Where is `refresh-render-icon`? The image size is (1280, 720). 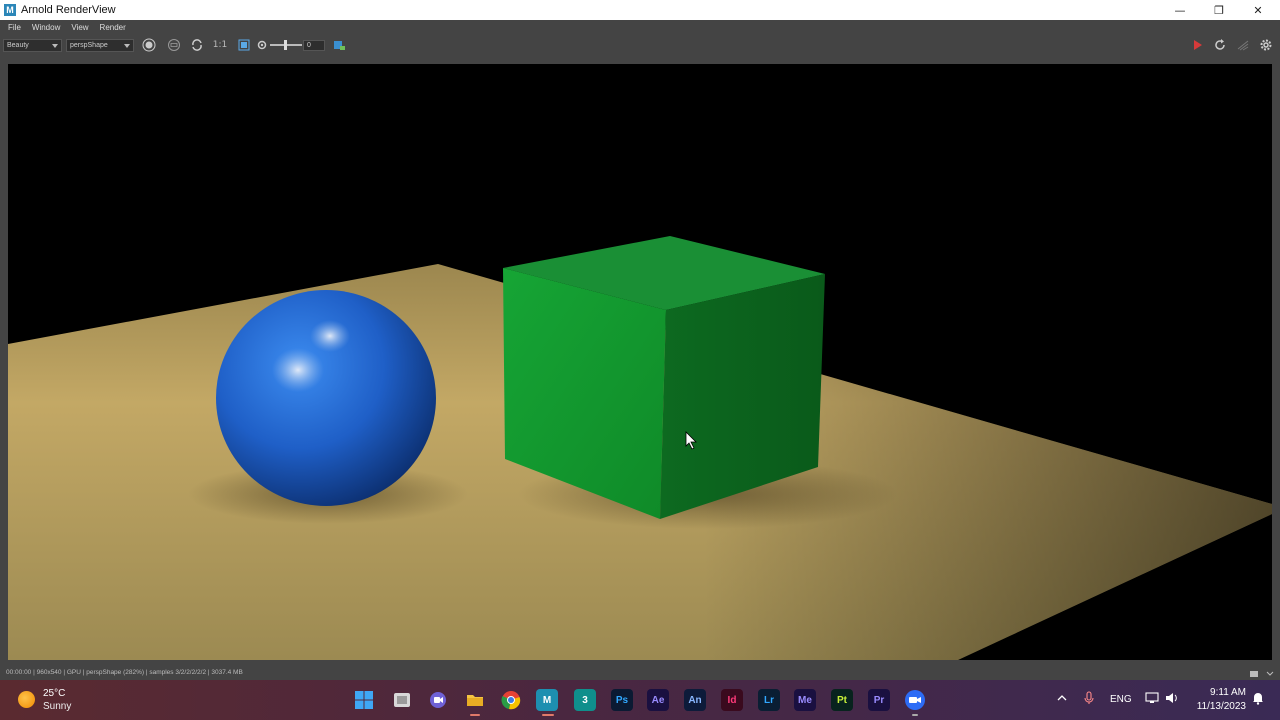
refresh-render-icon is located at coordinates (1220, 45).